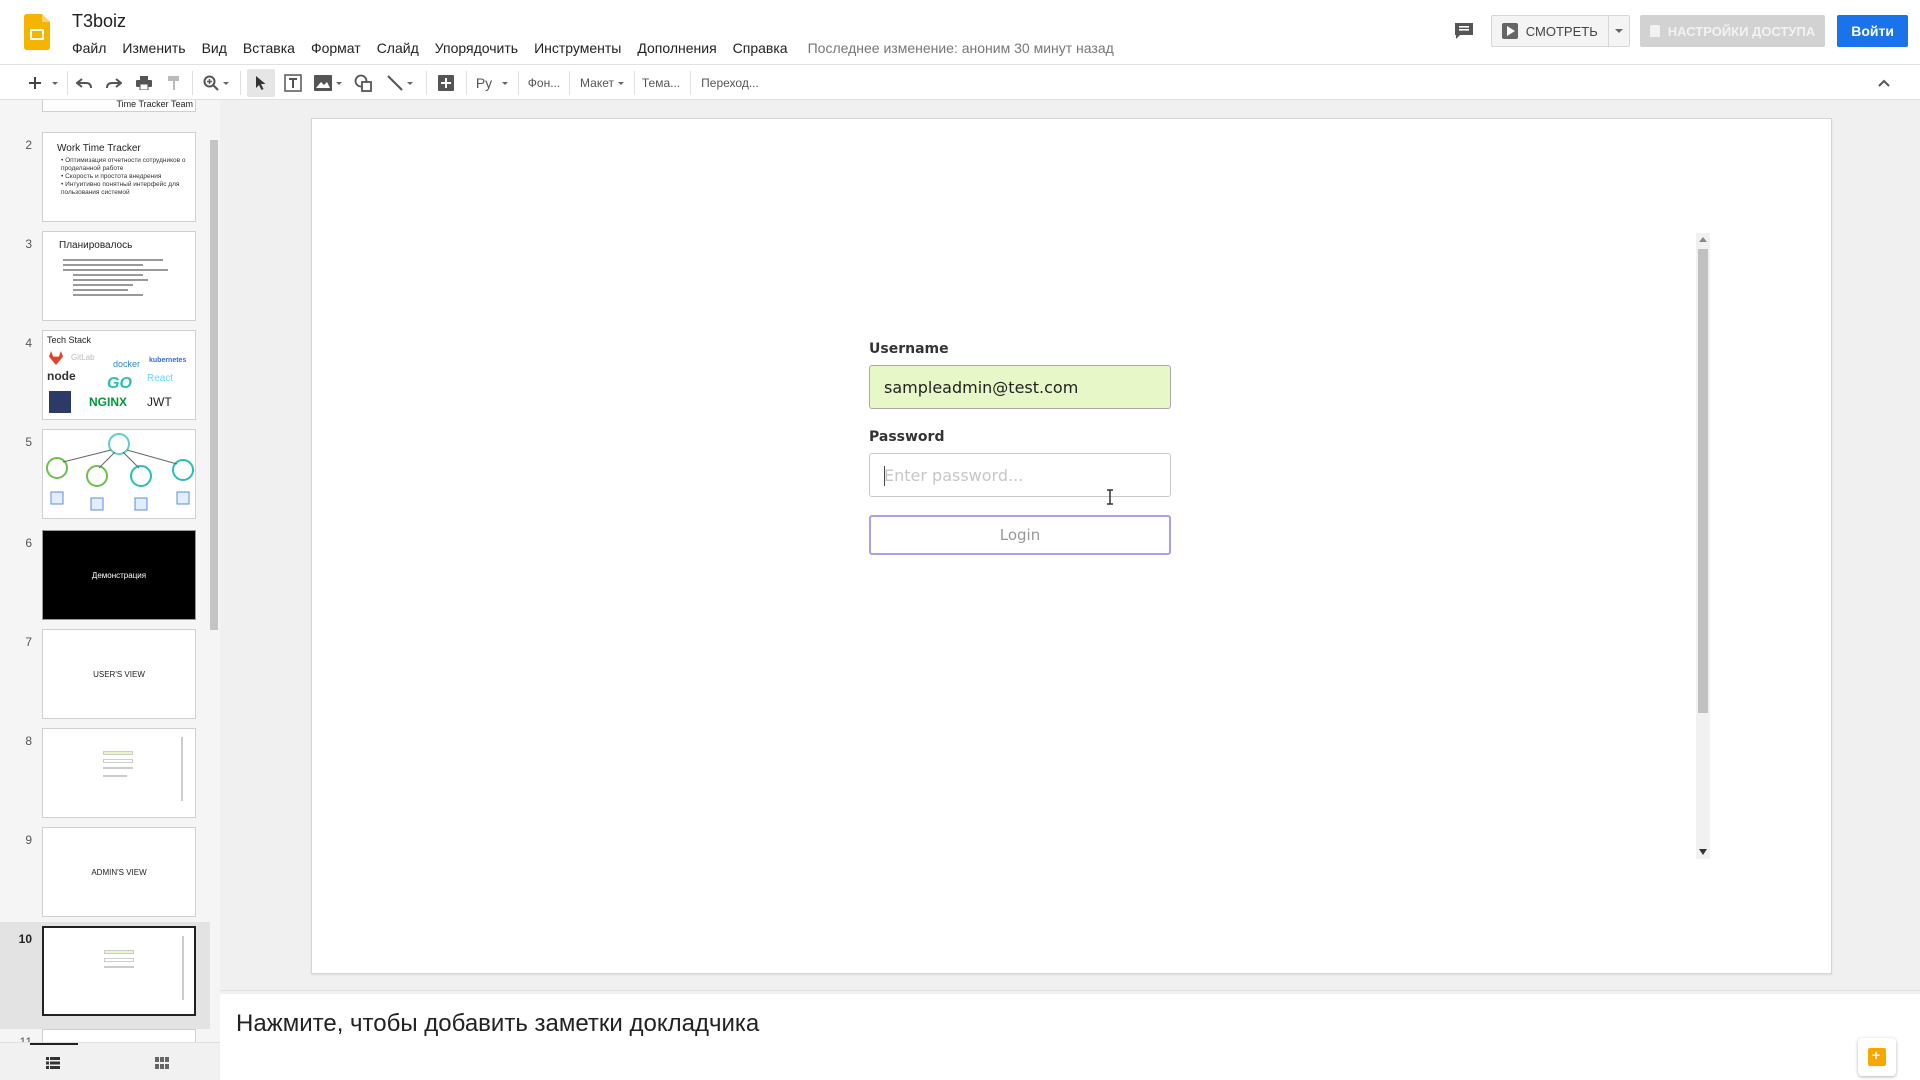 The image size is (1920, 1080). What do you see at coordinates (1550, 31) in the screenshot?
I see `present-button: СМОТРЕТЬ` at bounding box center [1550, 31].